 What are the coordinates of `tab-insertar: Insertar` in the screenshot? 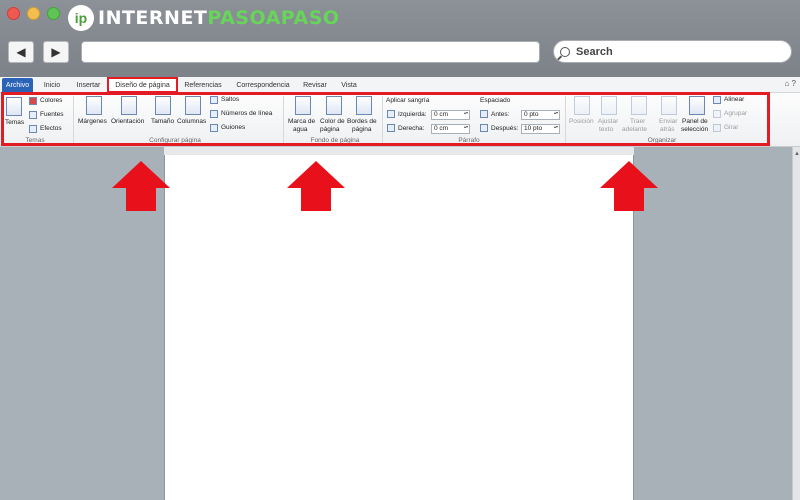 It's located at (88, 85).